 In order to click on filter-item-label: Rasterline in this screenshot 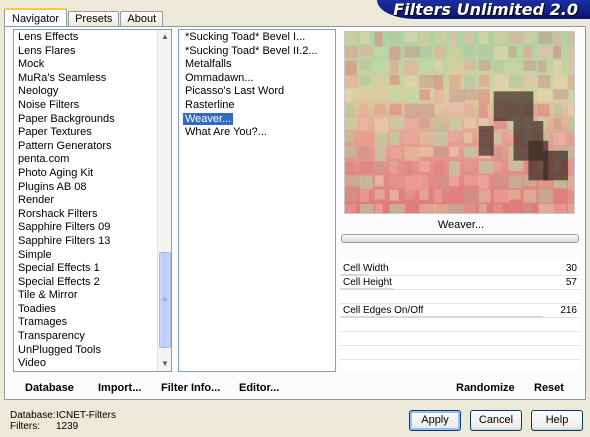, I will do `click(210, 104)`.